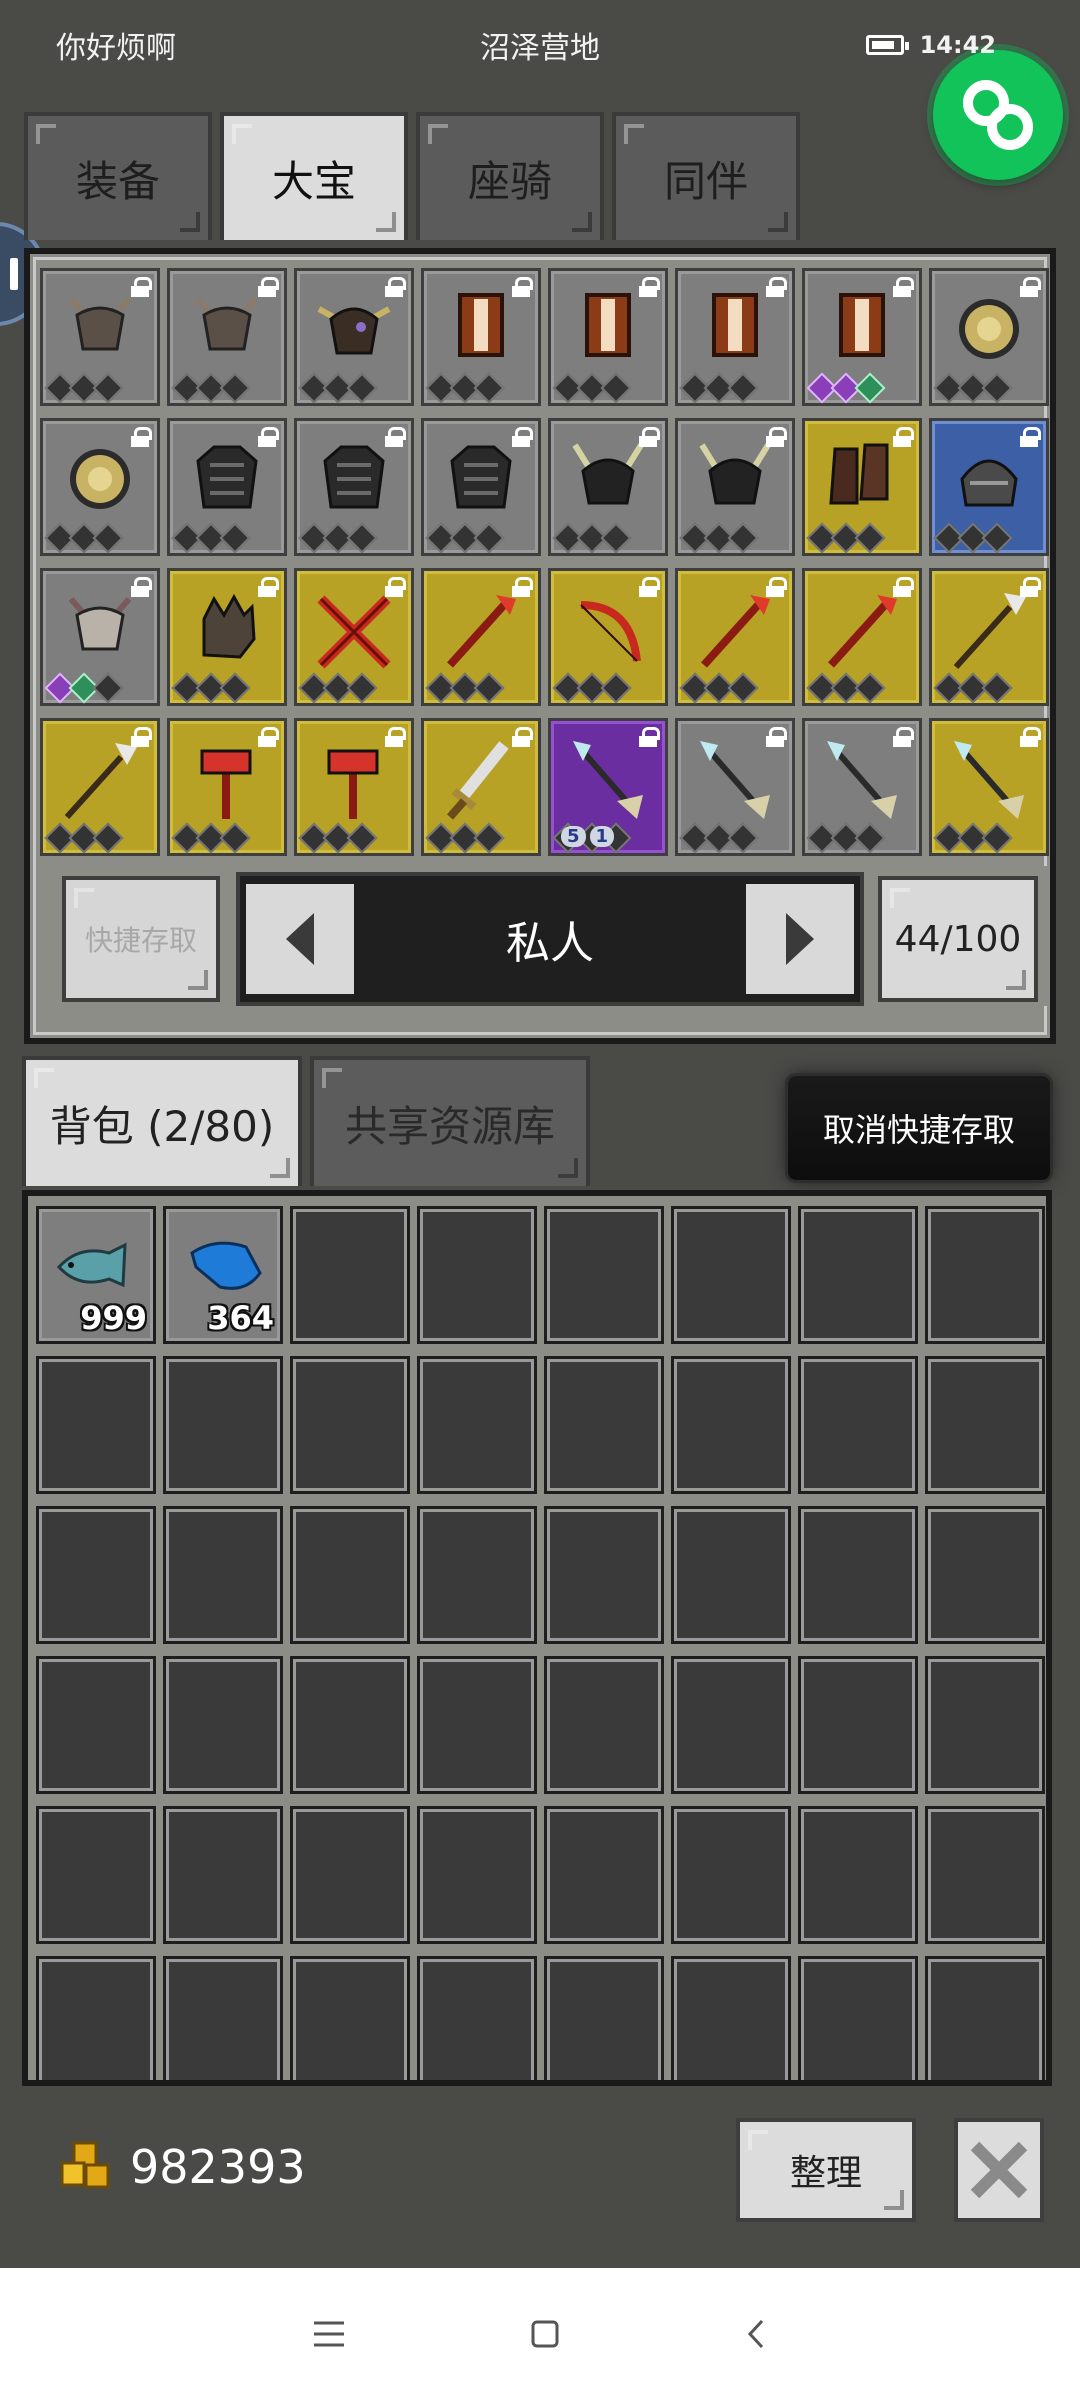 The height and width of the screenshot is (2400, 1080). What do you see at coordinates (223, 1275) in the screenshot?
I see `backpack-slot-filled: 364` at bounding box center [223, 1275].